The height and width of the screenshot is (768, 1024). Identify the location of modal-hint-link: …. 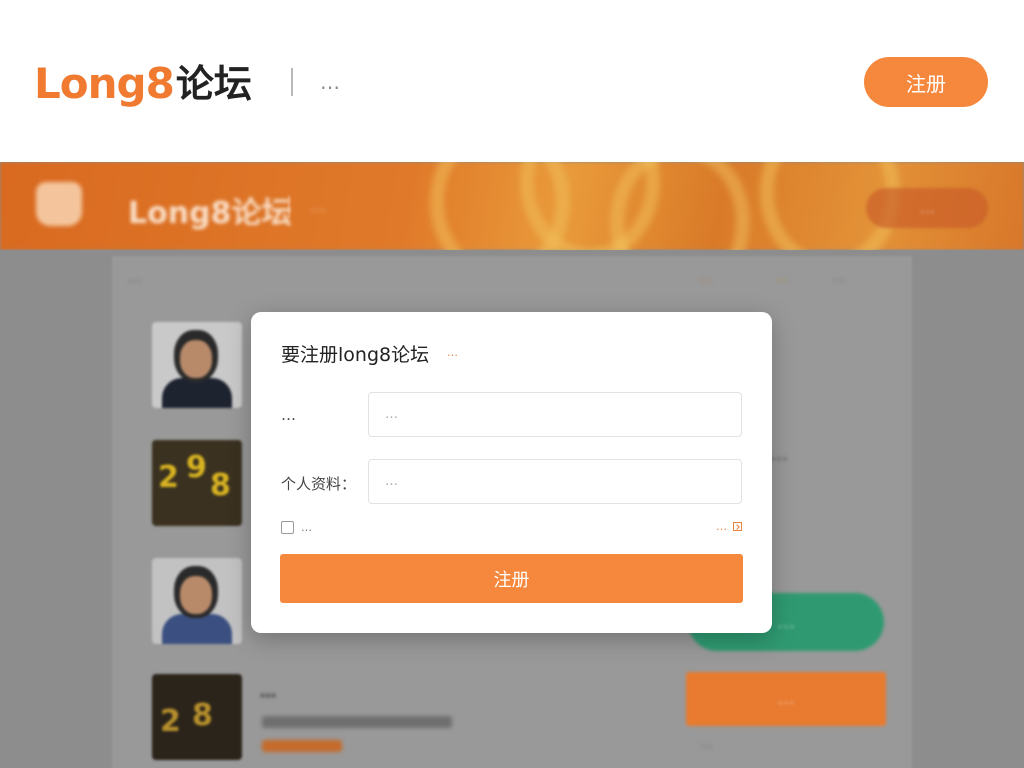
(452, 352).